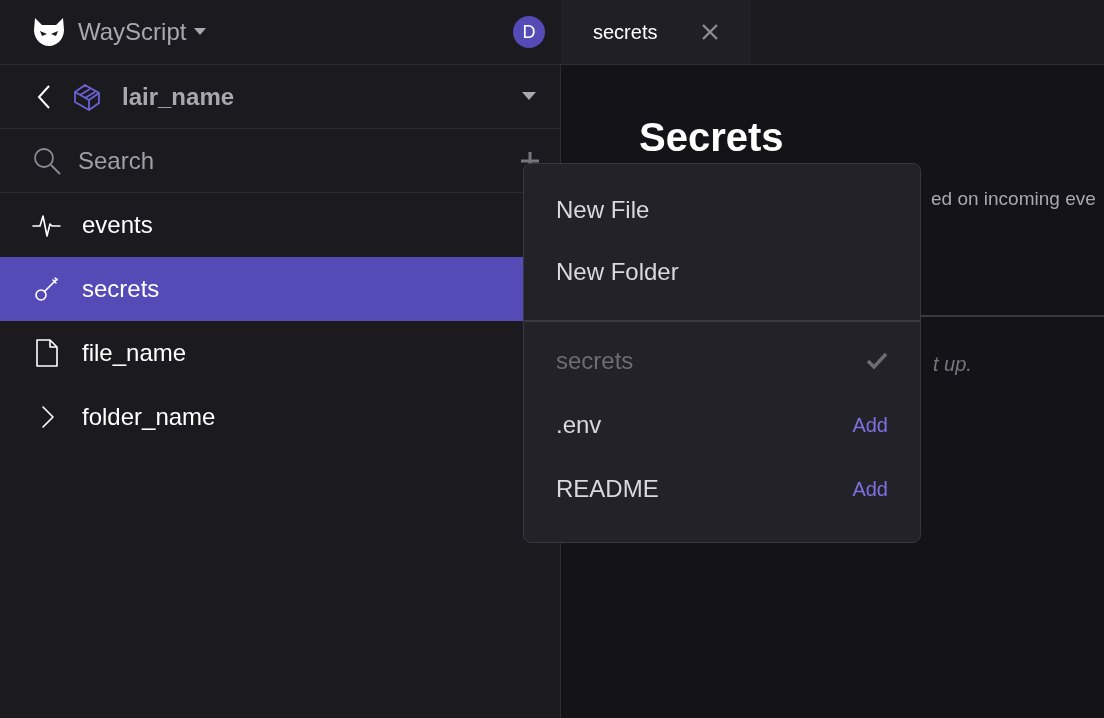 The image size is (1104, 718). Describe the element at coordinates (952, 364) in the screenshot. I see `empty-note: t up.` at that location.